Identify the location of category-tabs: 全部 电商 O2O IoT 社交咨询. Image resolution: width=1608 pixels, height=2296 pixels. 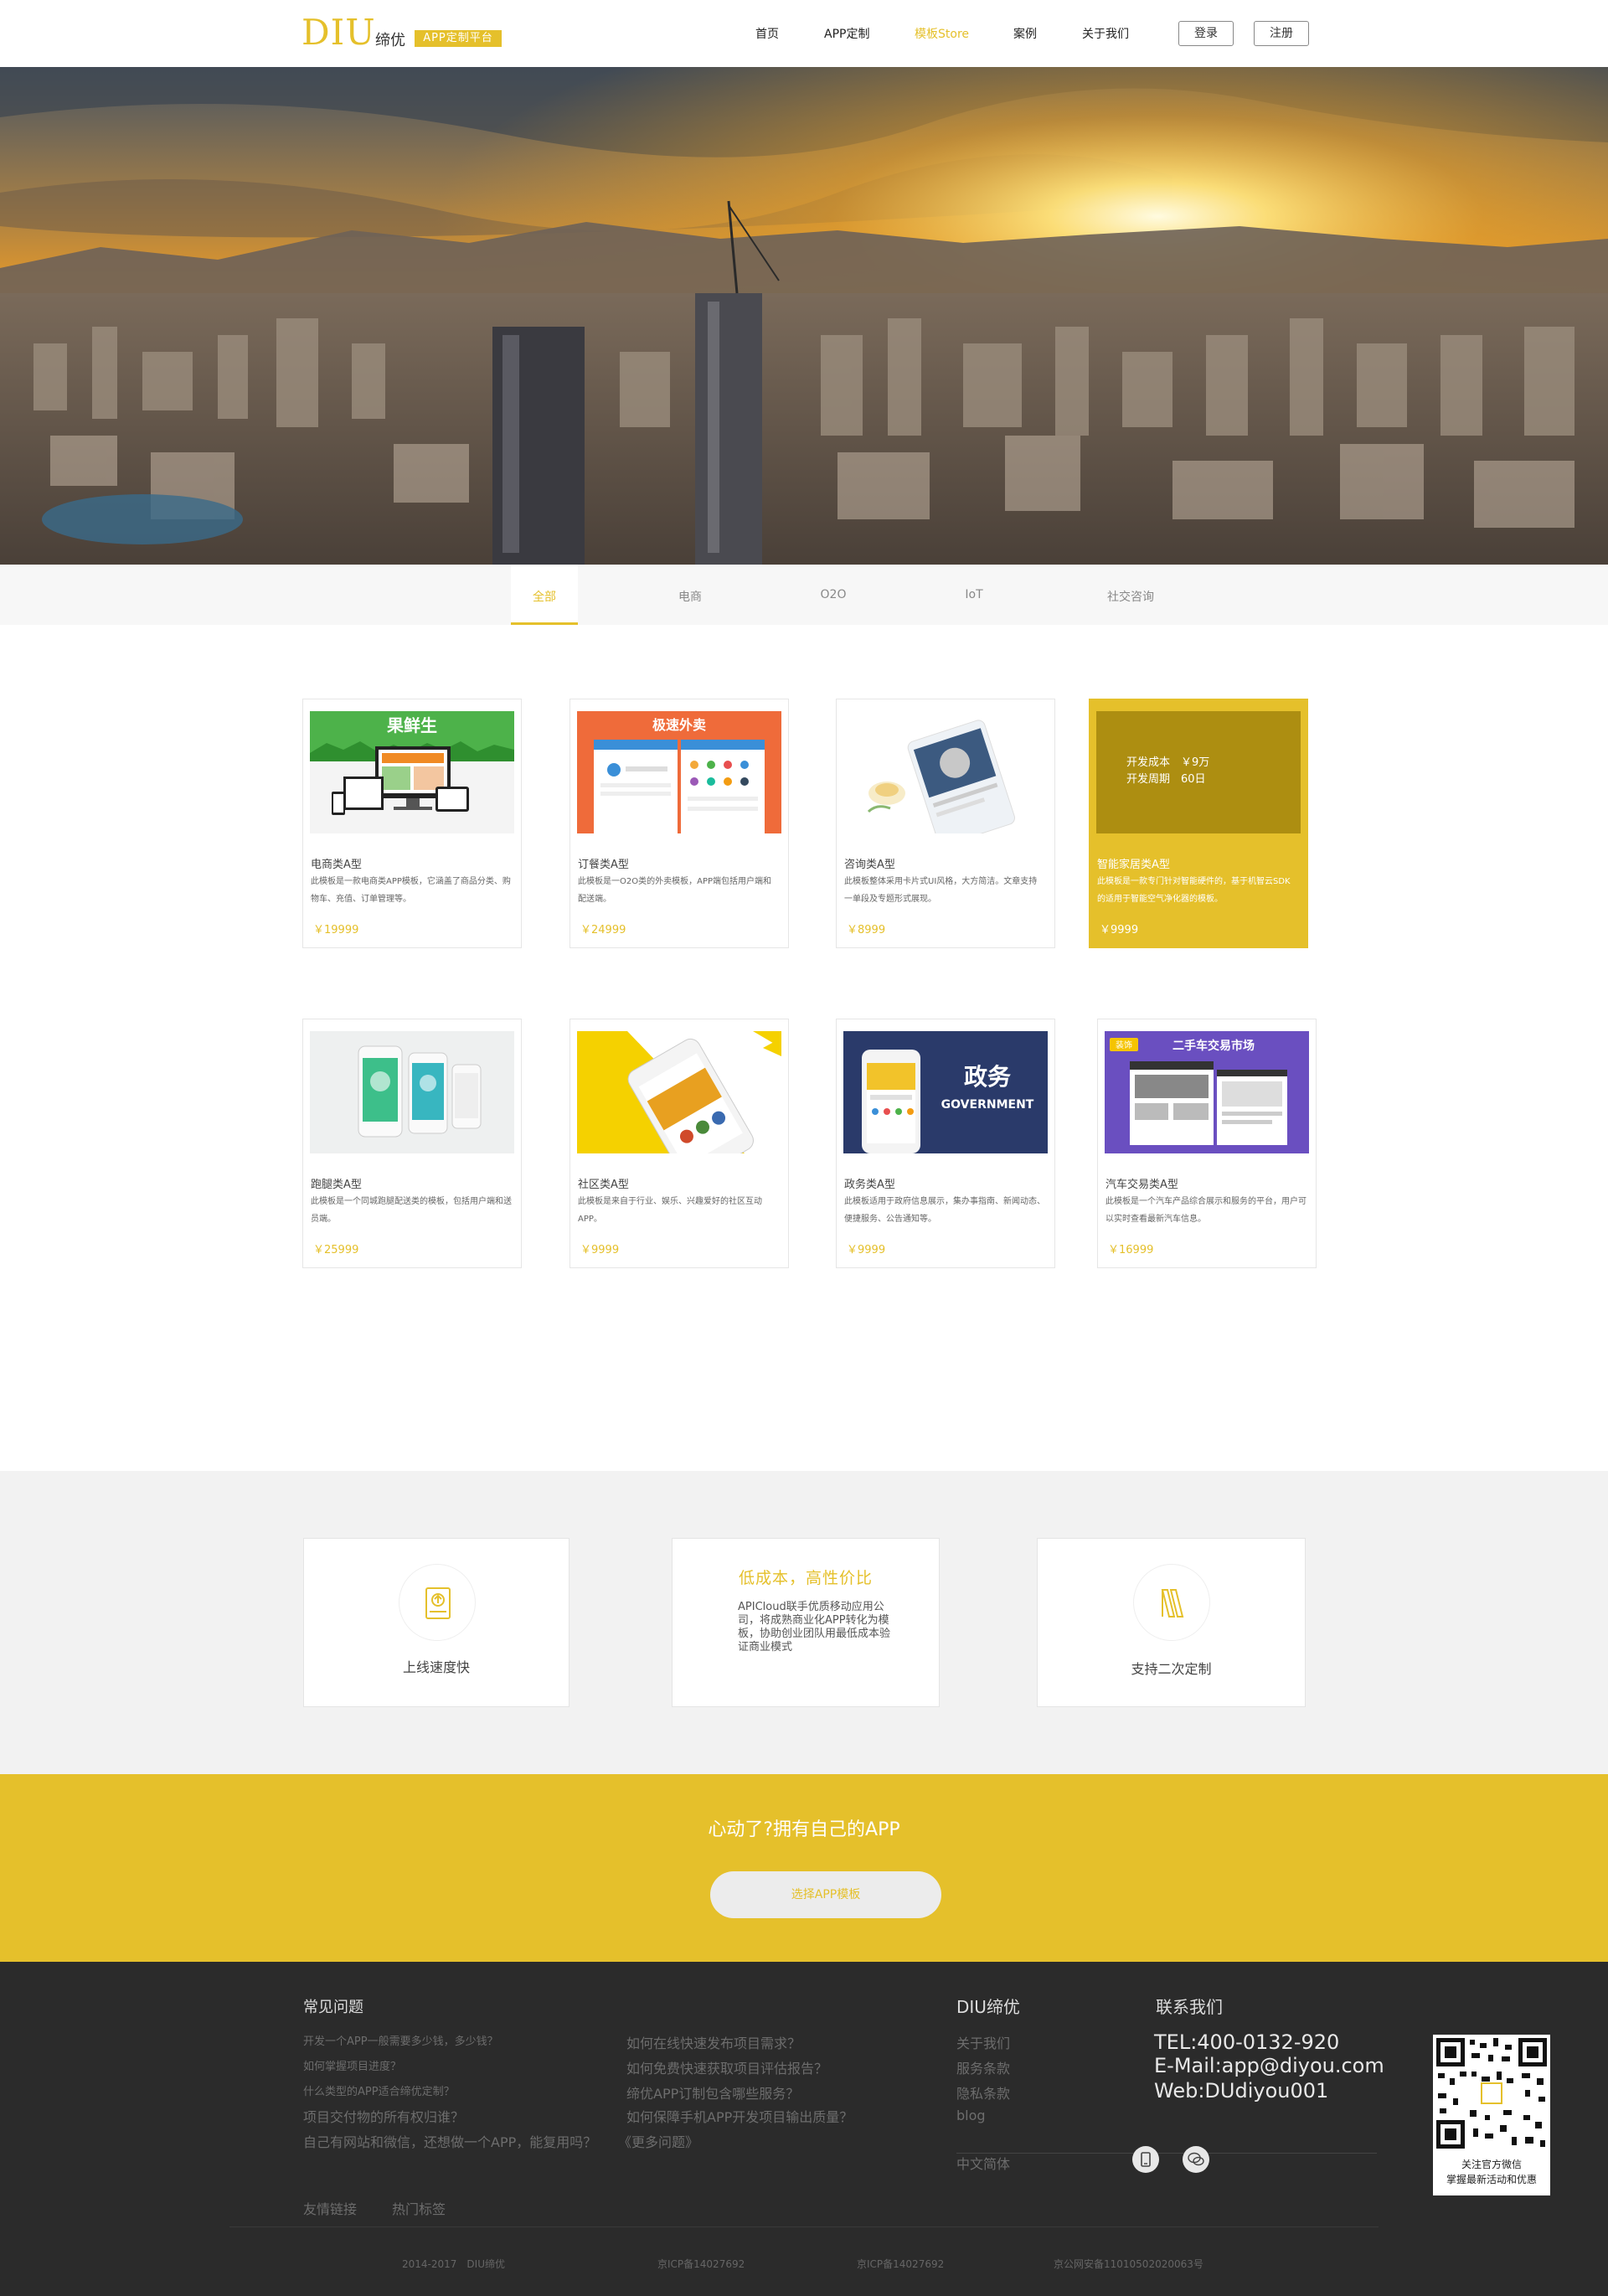
(804, 595).